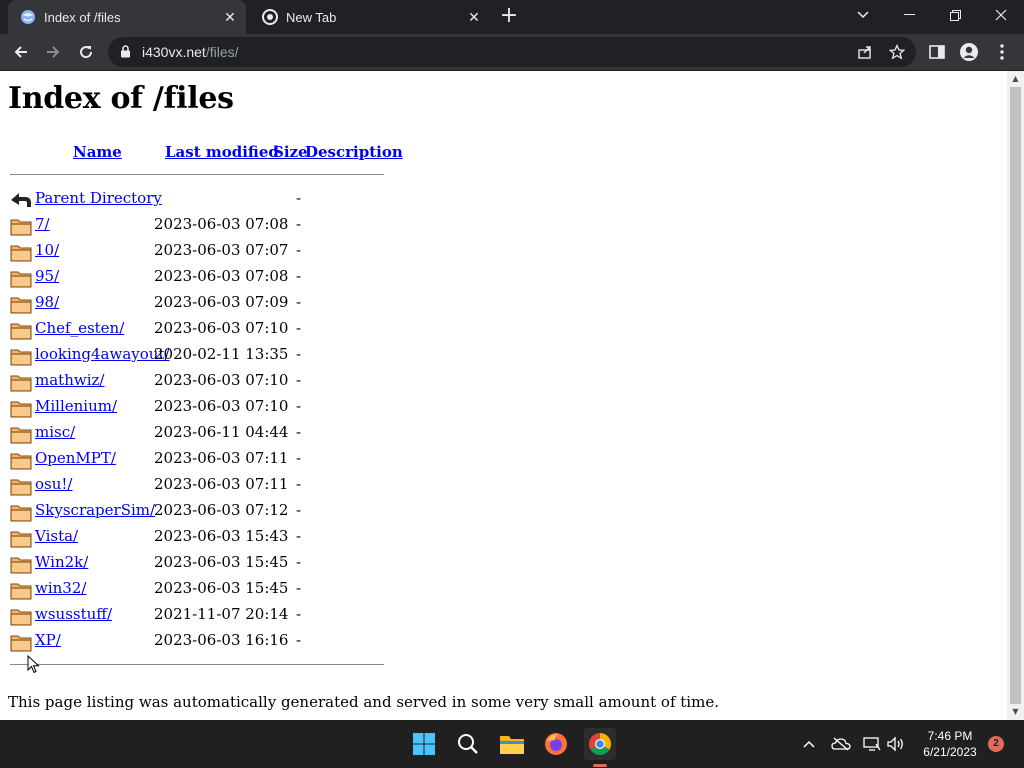 This screenshot has height=768, width=1024. I want to click on lock-icon, so click(127, 52).